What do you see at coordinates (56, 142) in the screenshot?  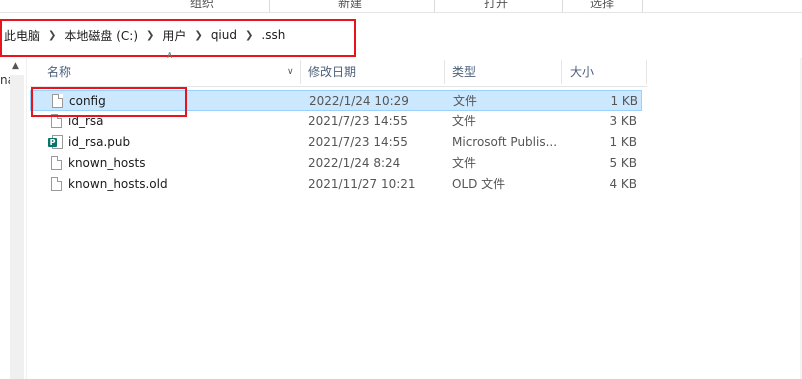 I see `publisher-file-icon: P` at bounding box center [56, 142].